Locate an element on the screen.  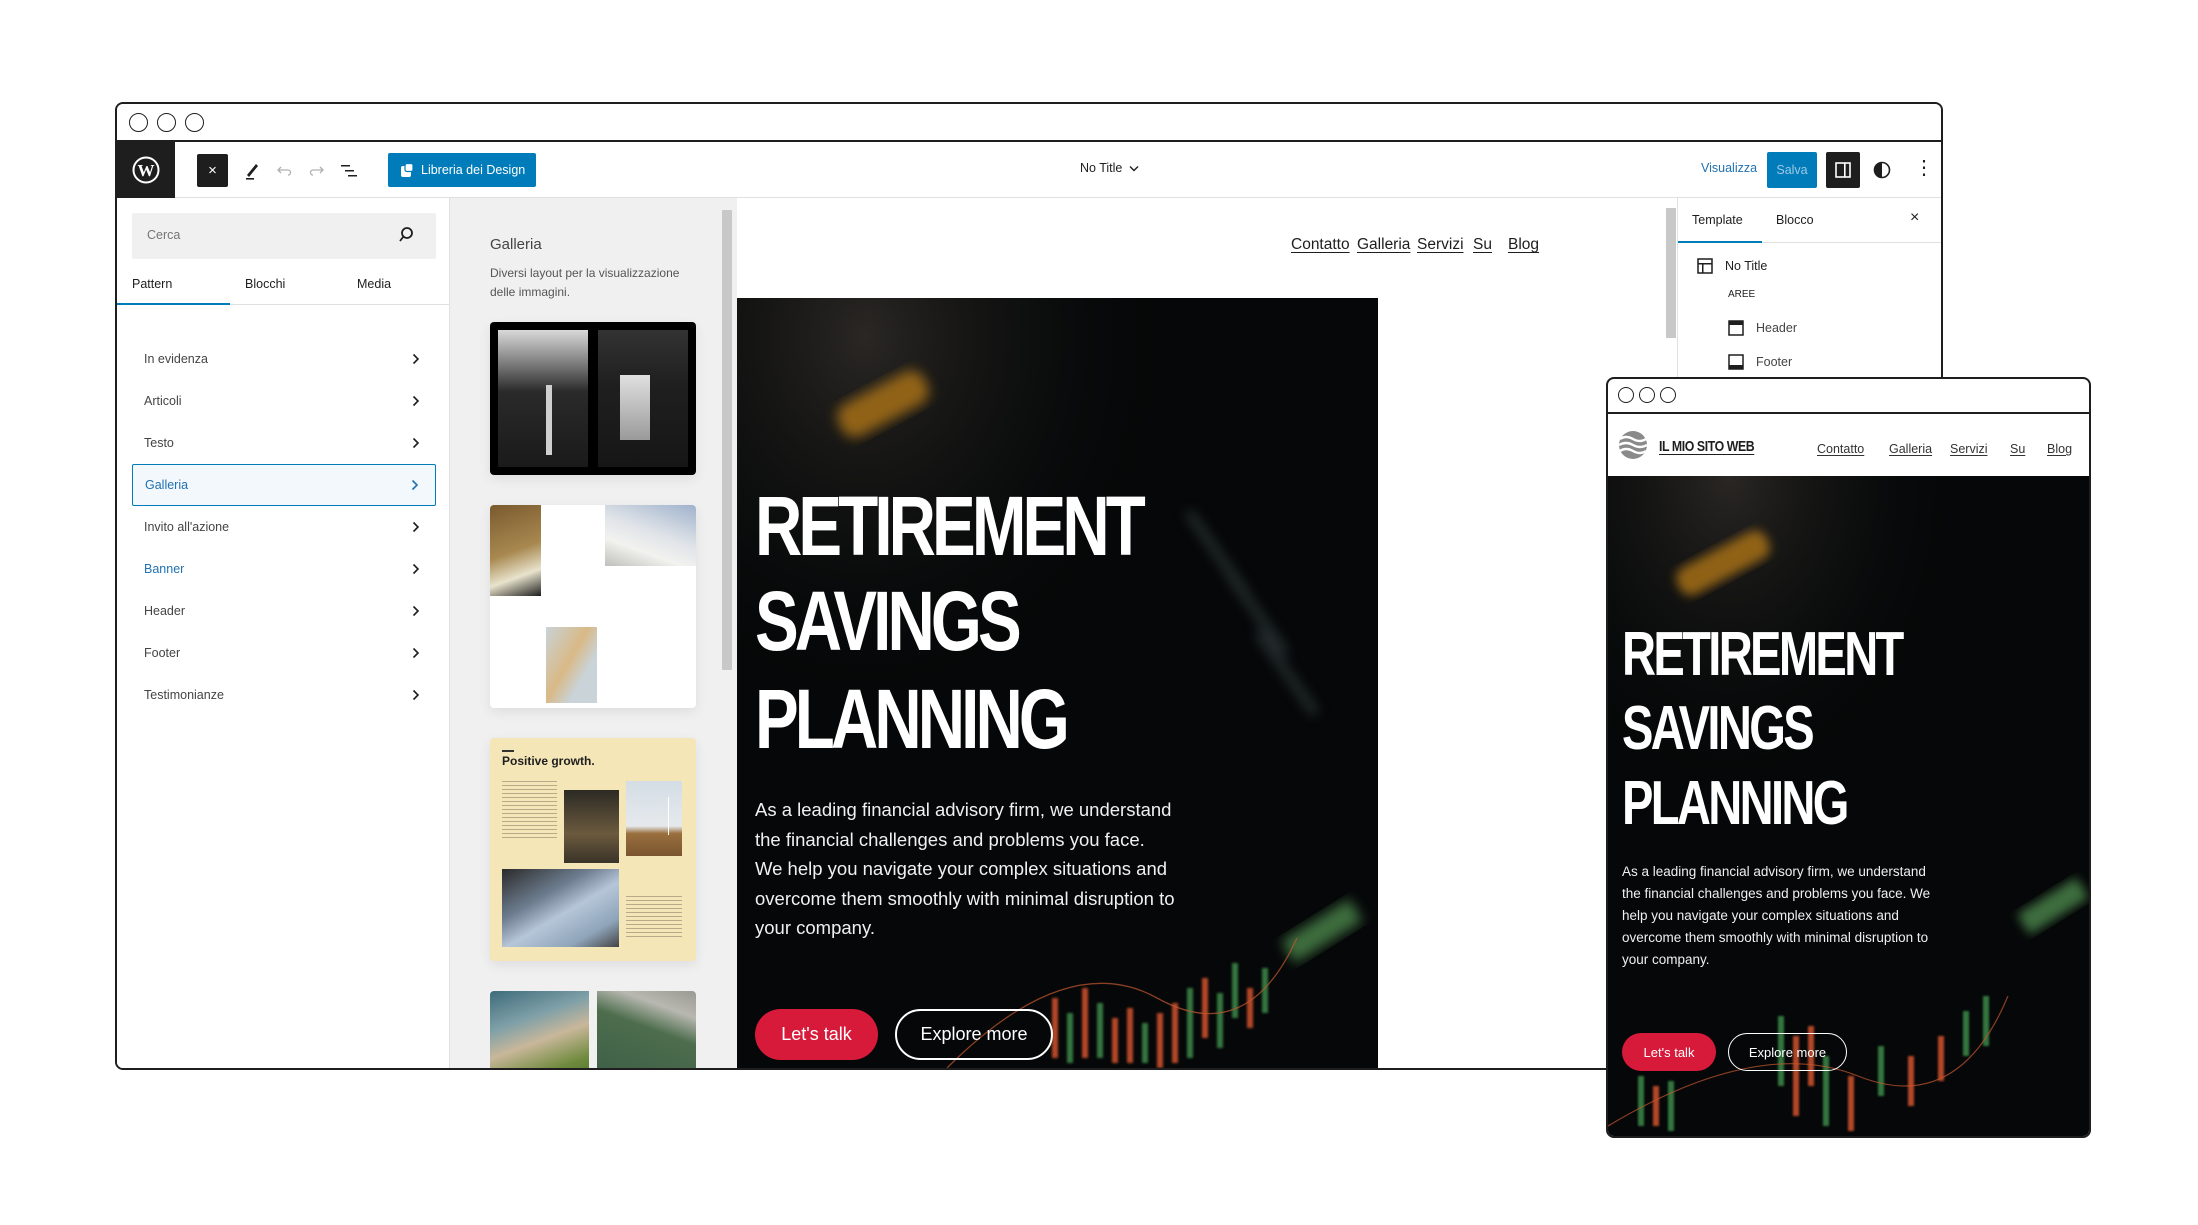
category-label: In evidenza is located at coordinates (176, 359).